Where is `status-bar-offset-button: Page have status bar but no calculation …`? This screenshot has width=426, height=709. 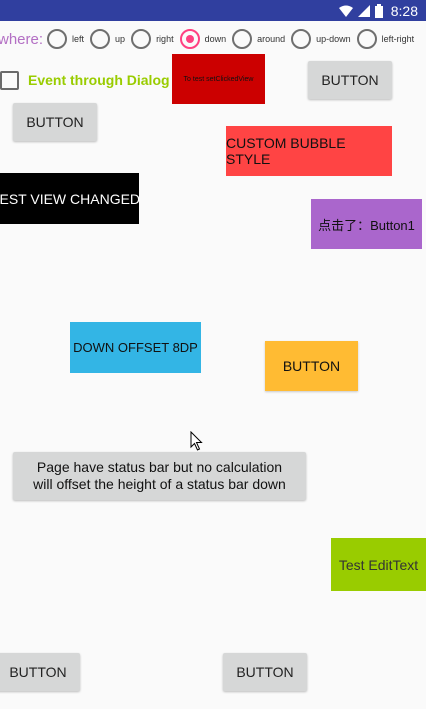
status-bar-offset-button: Page have status bar but no calculation … is located at coordinates (159, 476).